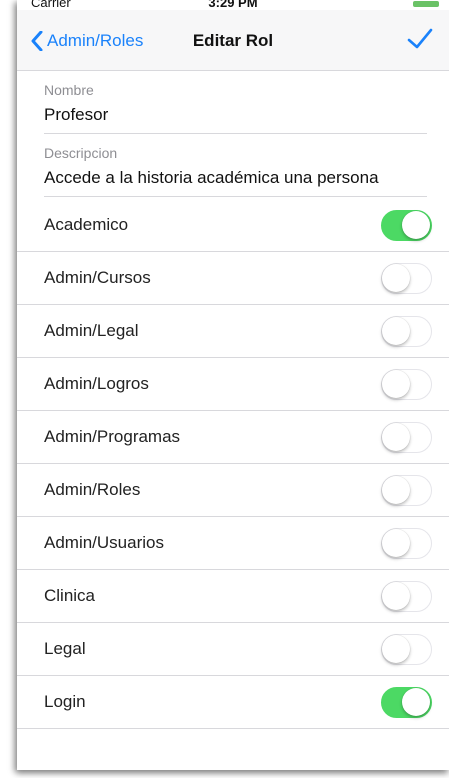 The height and width of the screenshot is (778, 449). I want to click on admin-roles-toggle, so click(406, 490).